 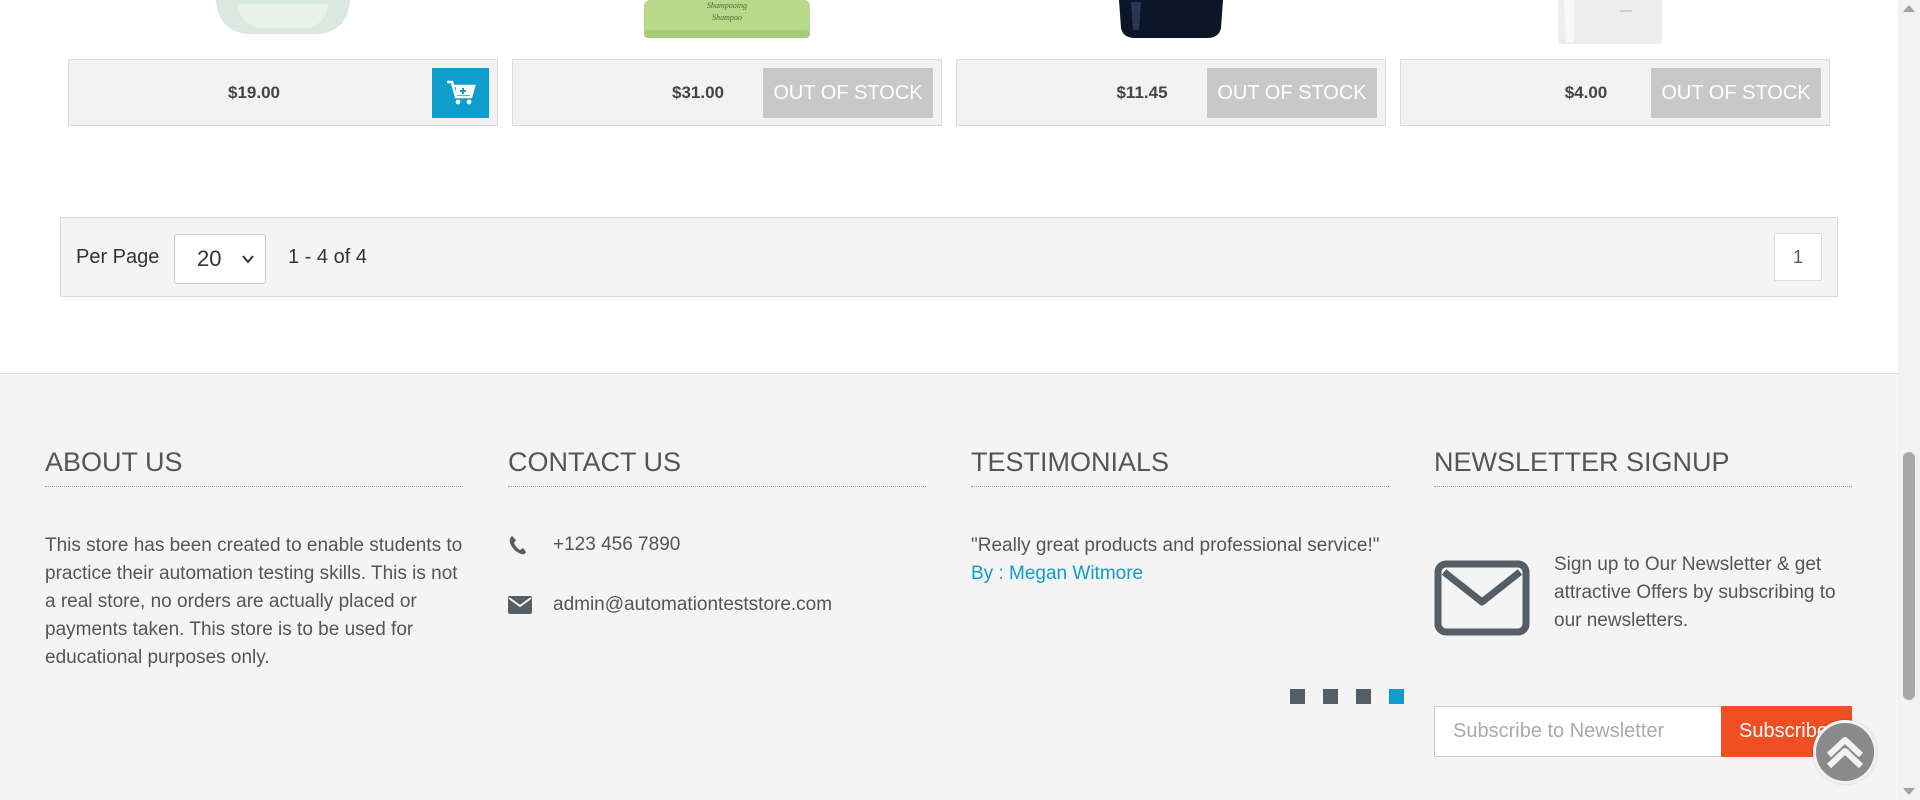 I want to click on contact-email: admin@automationteststore.com, so click(x=670, y=605).